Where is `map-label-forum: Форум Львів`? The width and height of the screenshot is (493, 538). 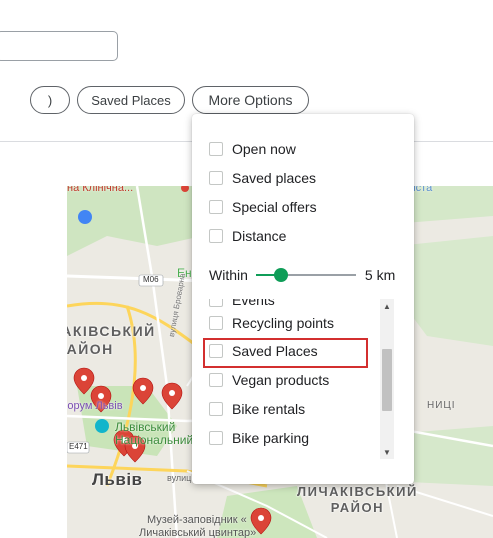
map-label-forum: Форум Львів is located at coordinates (95, 406).